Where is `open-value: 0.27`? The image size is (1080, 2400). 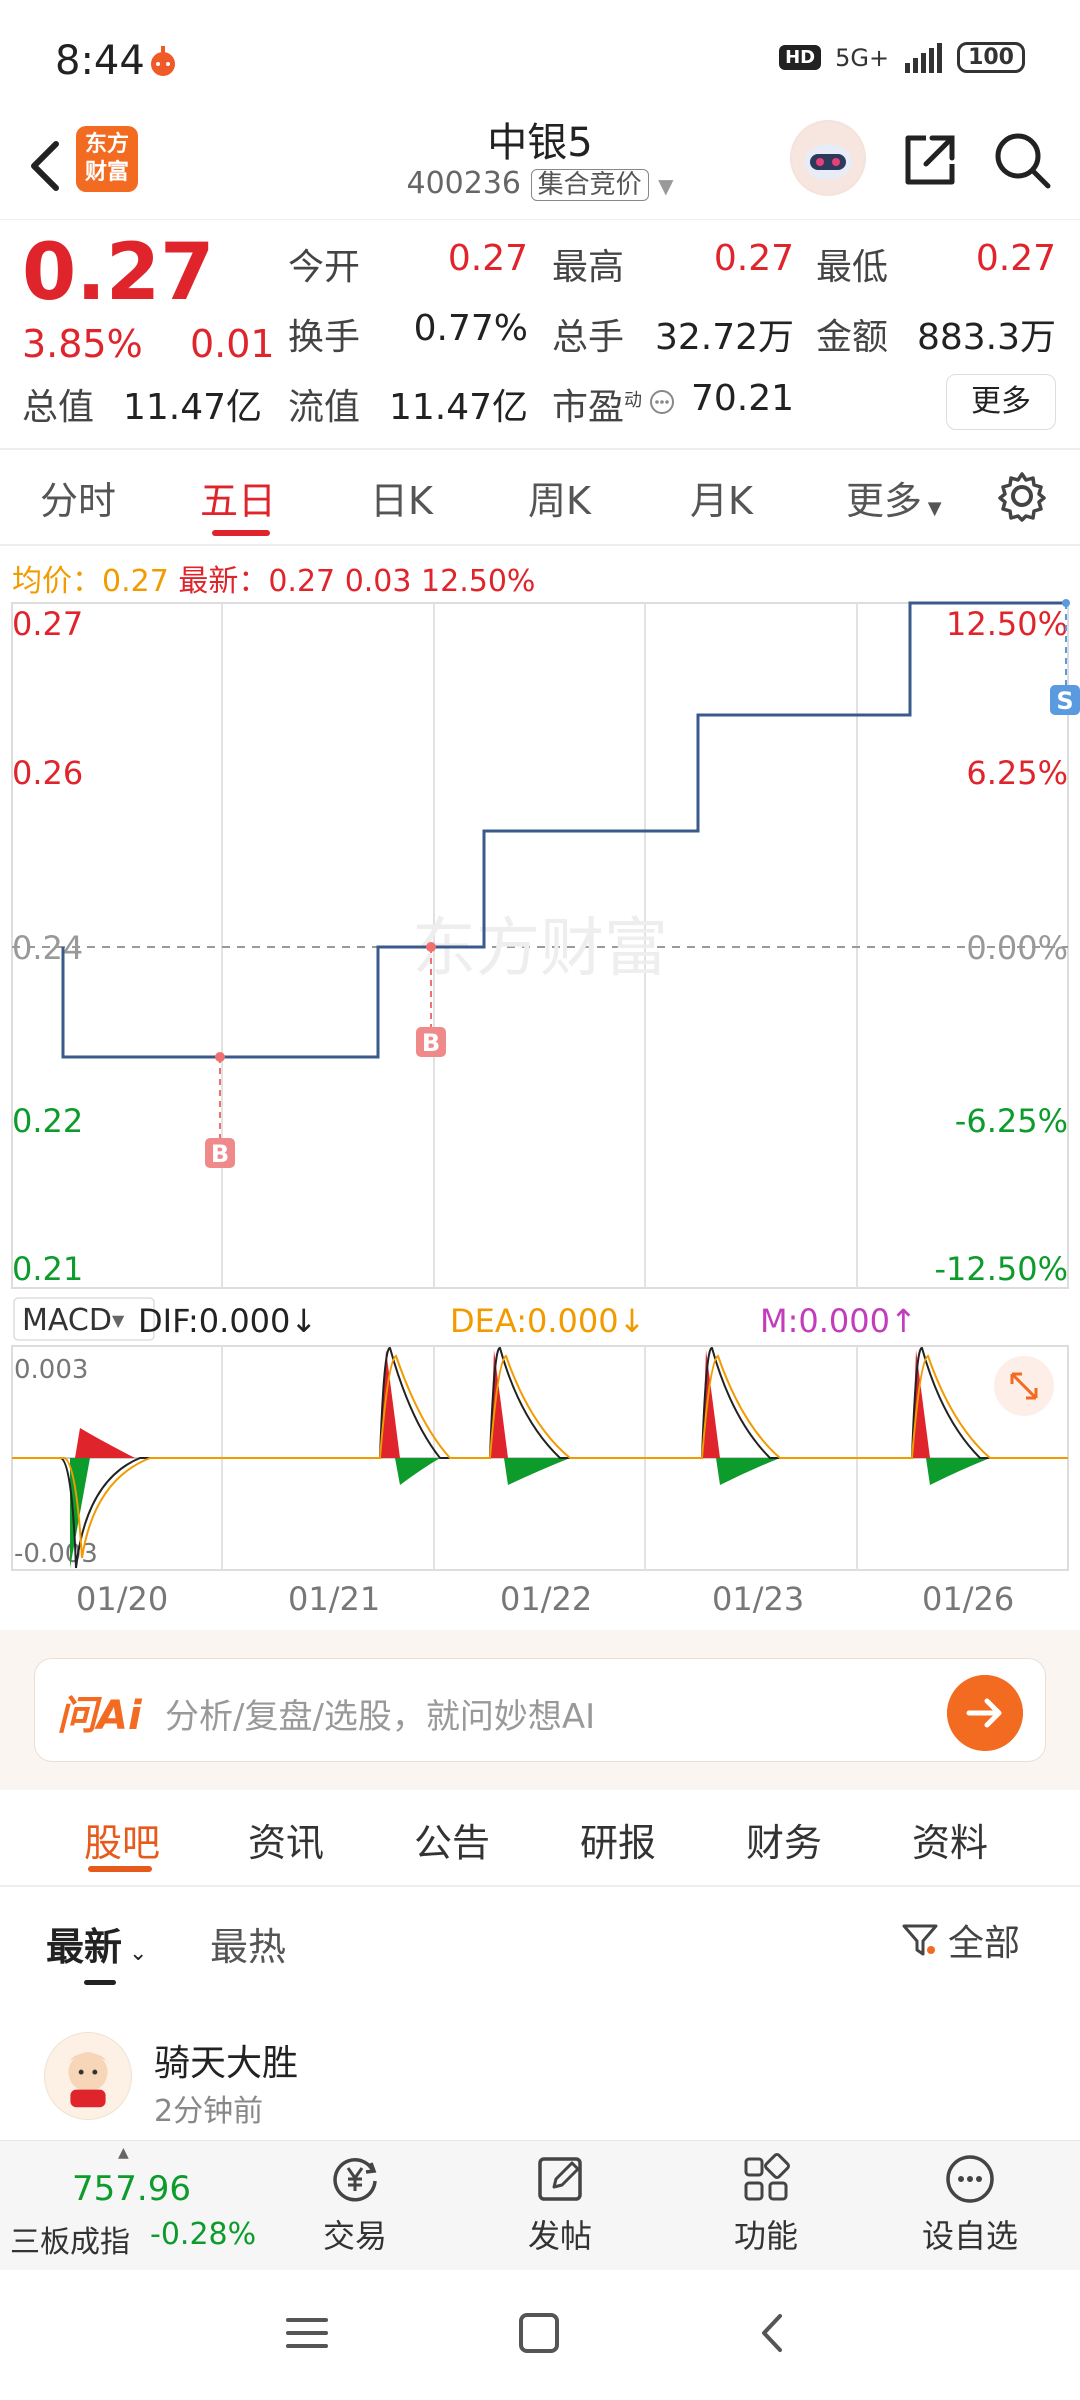 open-value: 0.27 is located at coordinates (487, 258).